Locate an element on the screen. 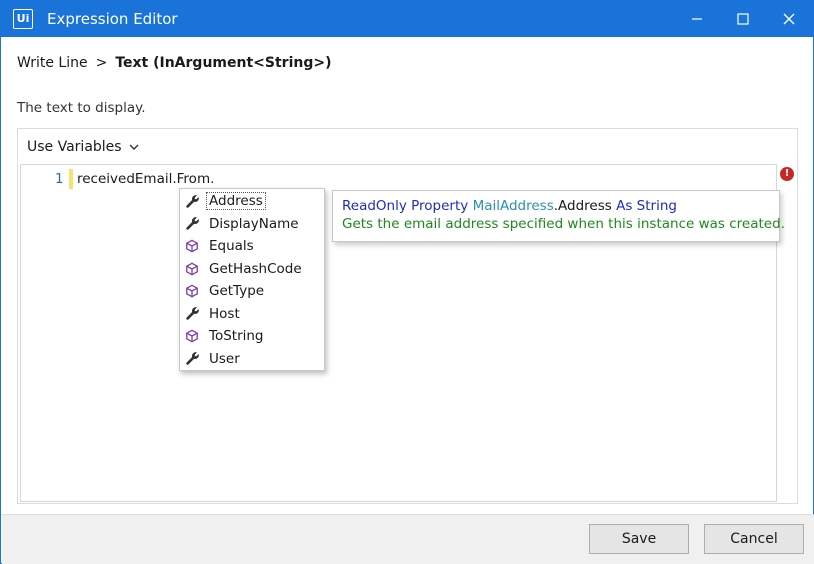 The width and height of the screenshot is (814, 564). error-icon: ! is located at coordinates (787, 174).